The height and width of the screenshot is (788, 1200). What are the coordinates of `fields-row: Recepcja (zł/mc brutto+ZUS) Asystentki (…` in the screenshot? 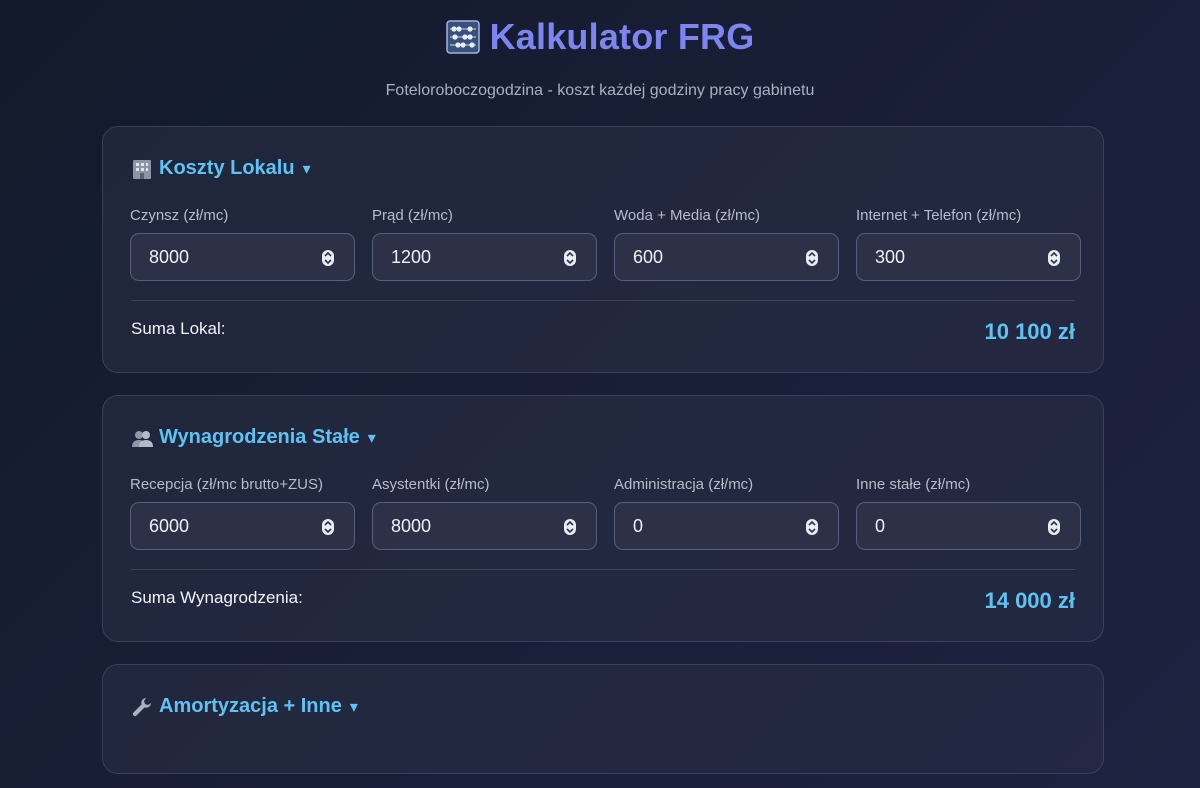 It's located at (605, 513).